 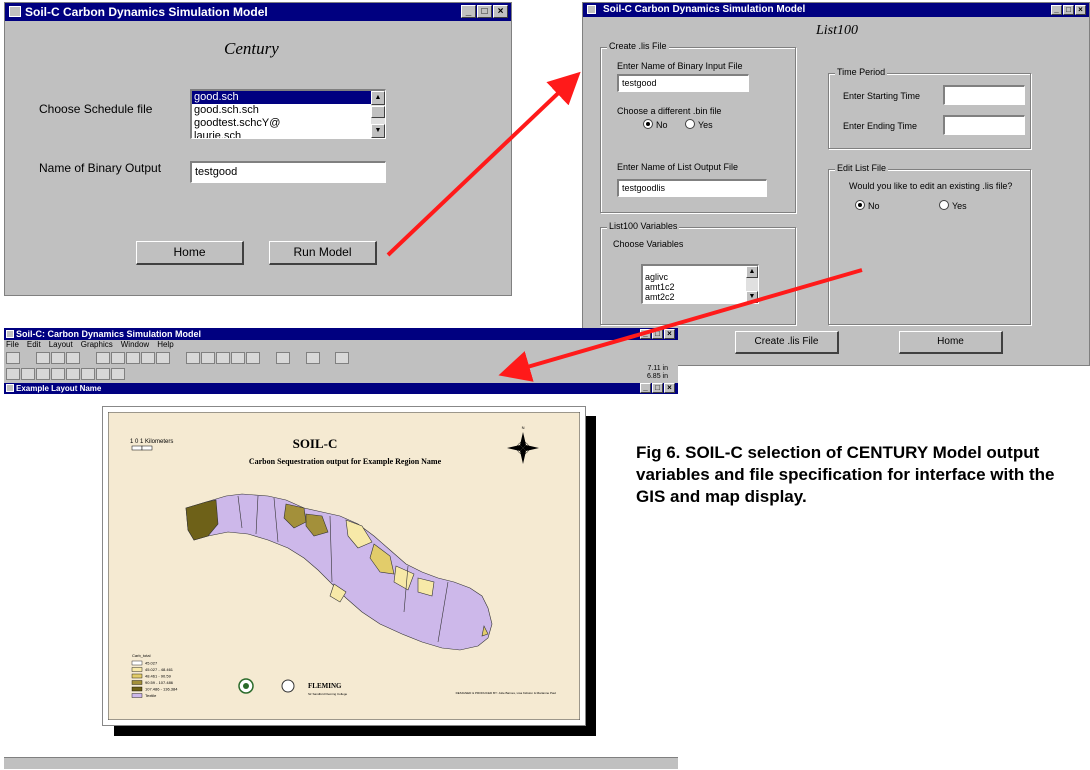 What do you see at coordinates (483, 164) in the screenshot?
I see `arrow-to-list100` at bounding box center [483, 164].